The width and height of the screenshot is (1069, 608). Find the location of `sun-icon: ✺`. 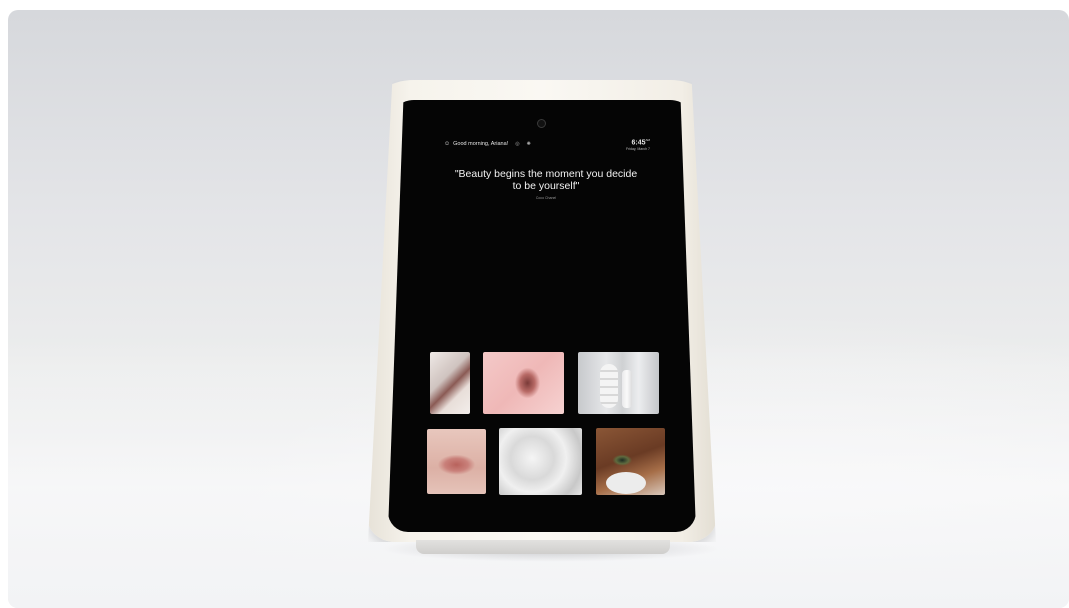

sun-icon: ✺ is located at coordinates (529, 144).